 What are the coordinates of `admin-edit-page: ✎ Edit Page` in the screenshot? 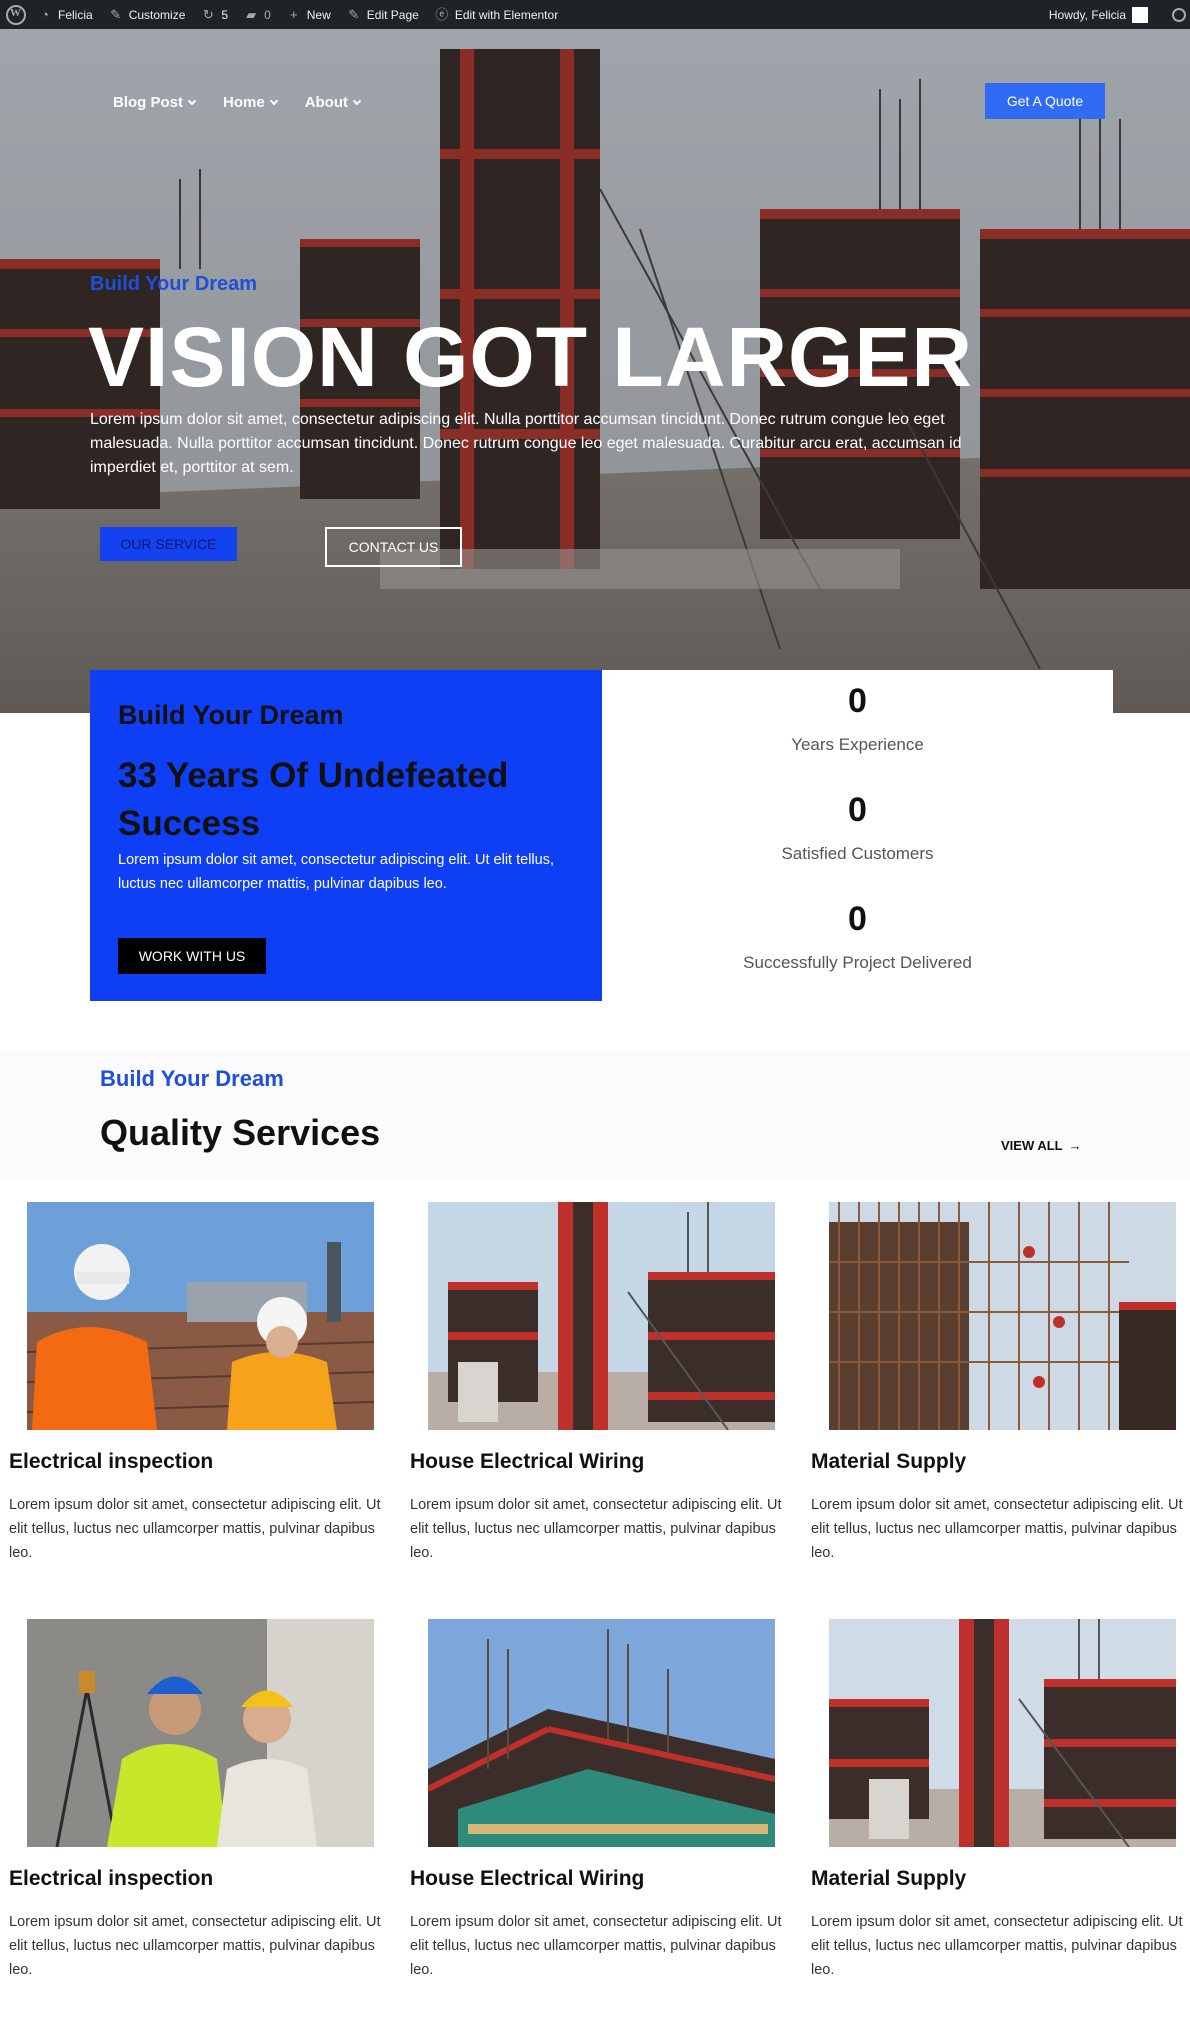 It's located at (383, 14).